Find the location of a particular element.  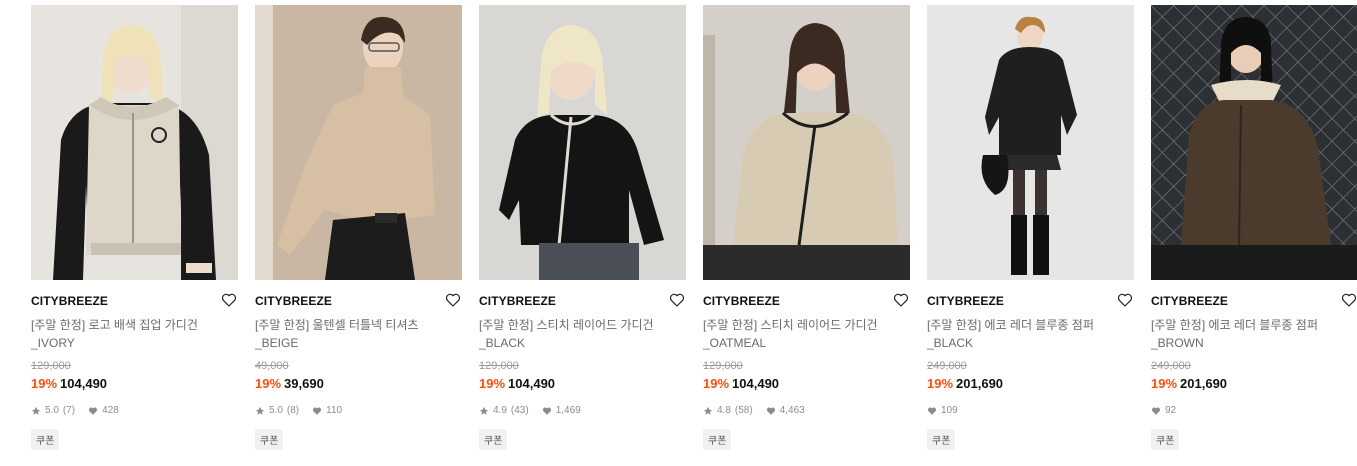

like-count: 428 is located at coordinates (110, 410).